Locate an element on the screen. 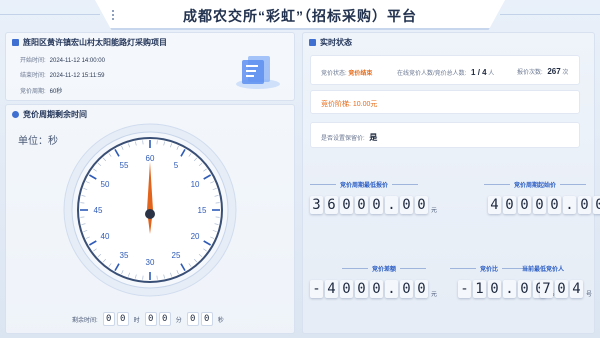 The image size is (600, 338). page-title: 成都农交所“彩虹”（招标采购）平台 is located at coordinates (300, 16).